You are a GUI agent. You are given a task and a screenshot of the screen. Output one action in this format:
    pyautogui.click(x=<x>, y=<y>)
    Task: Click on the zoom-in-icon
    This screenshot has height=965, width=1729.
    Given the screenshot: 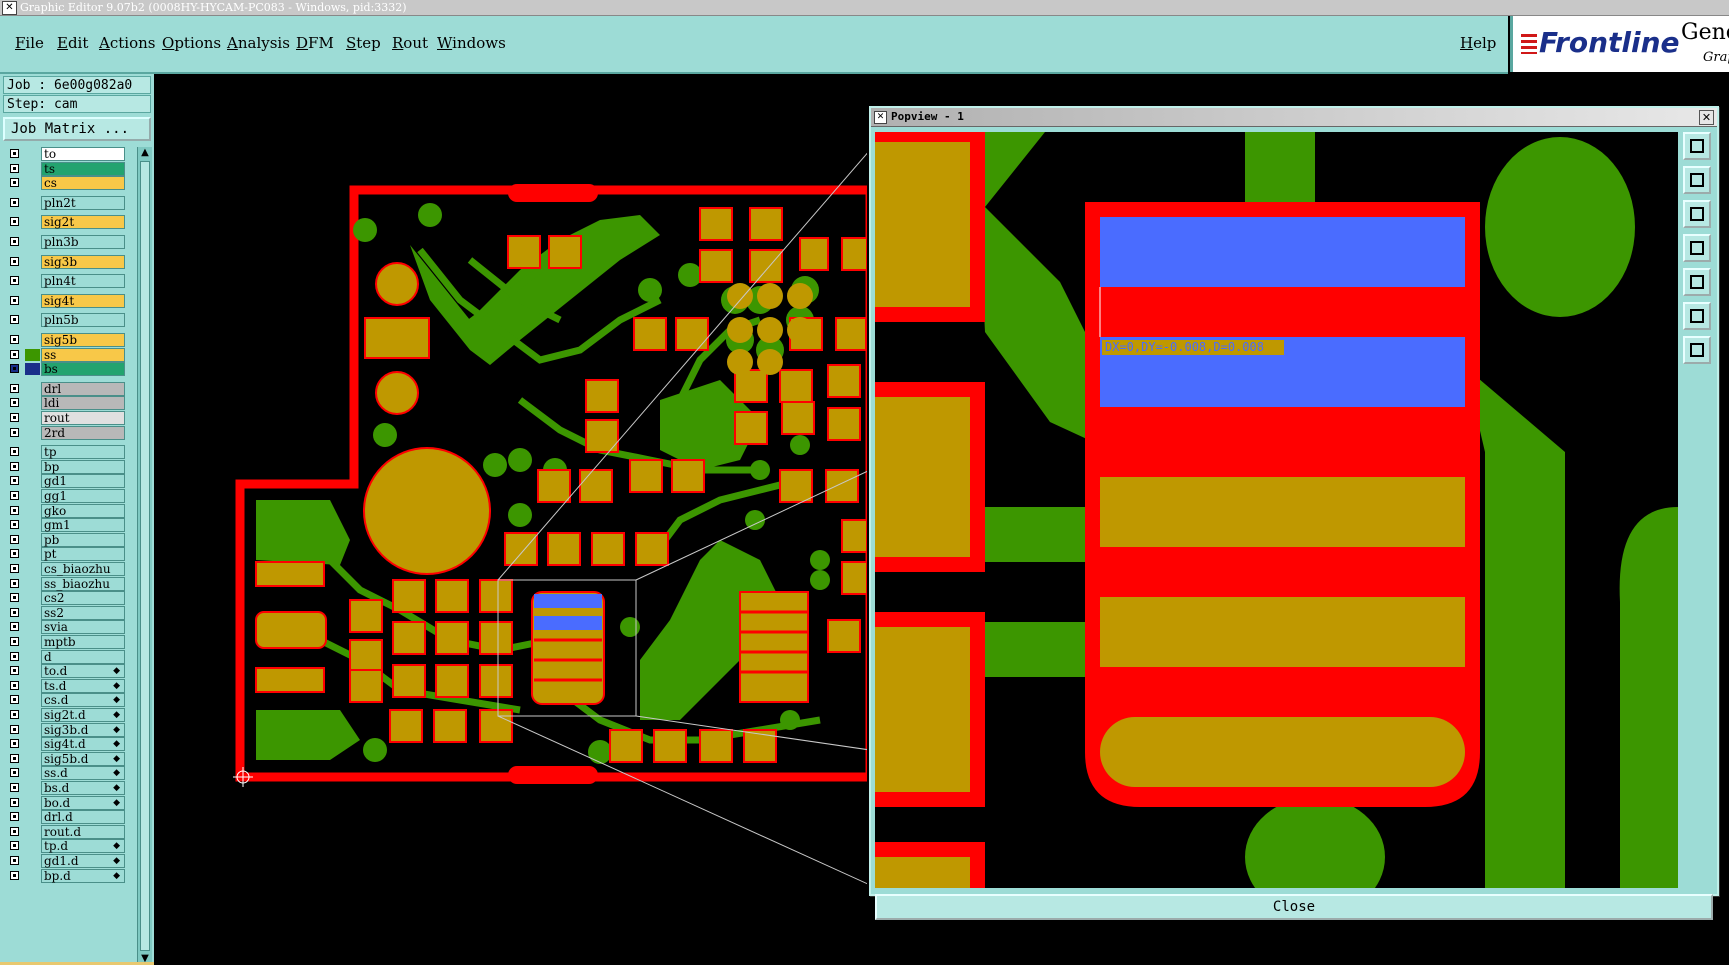 What is the action you would take?
    pyautogui.click(x=1697, y=350)
    